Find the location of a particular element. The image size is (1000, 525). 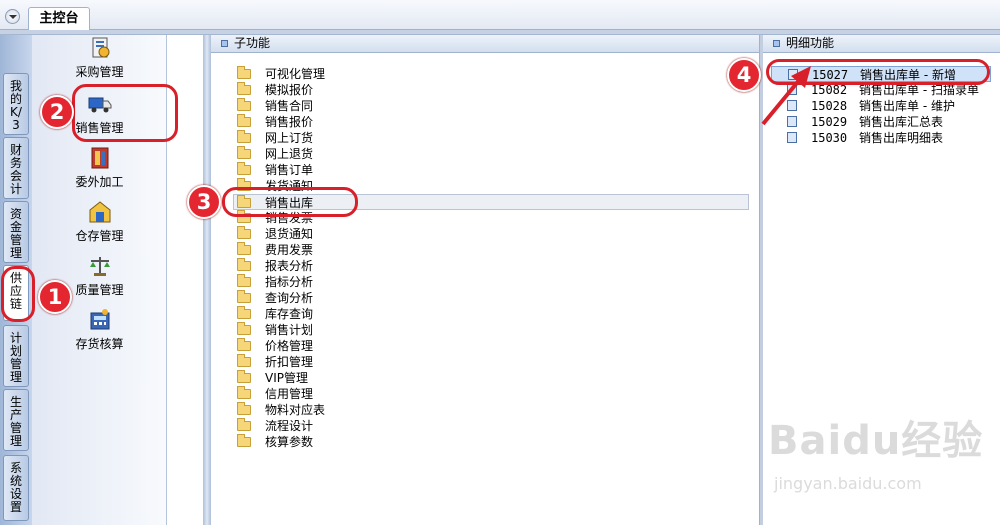

folder-label: 网上退货 is located at coordinates (289, 154).